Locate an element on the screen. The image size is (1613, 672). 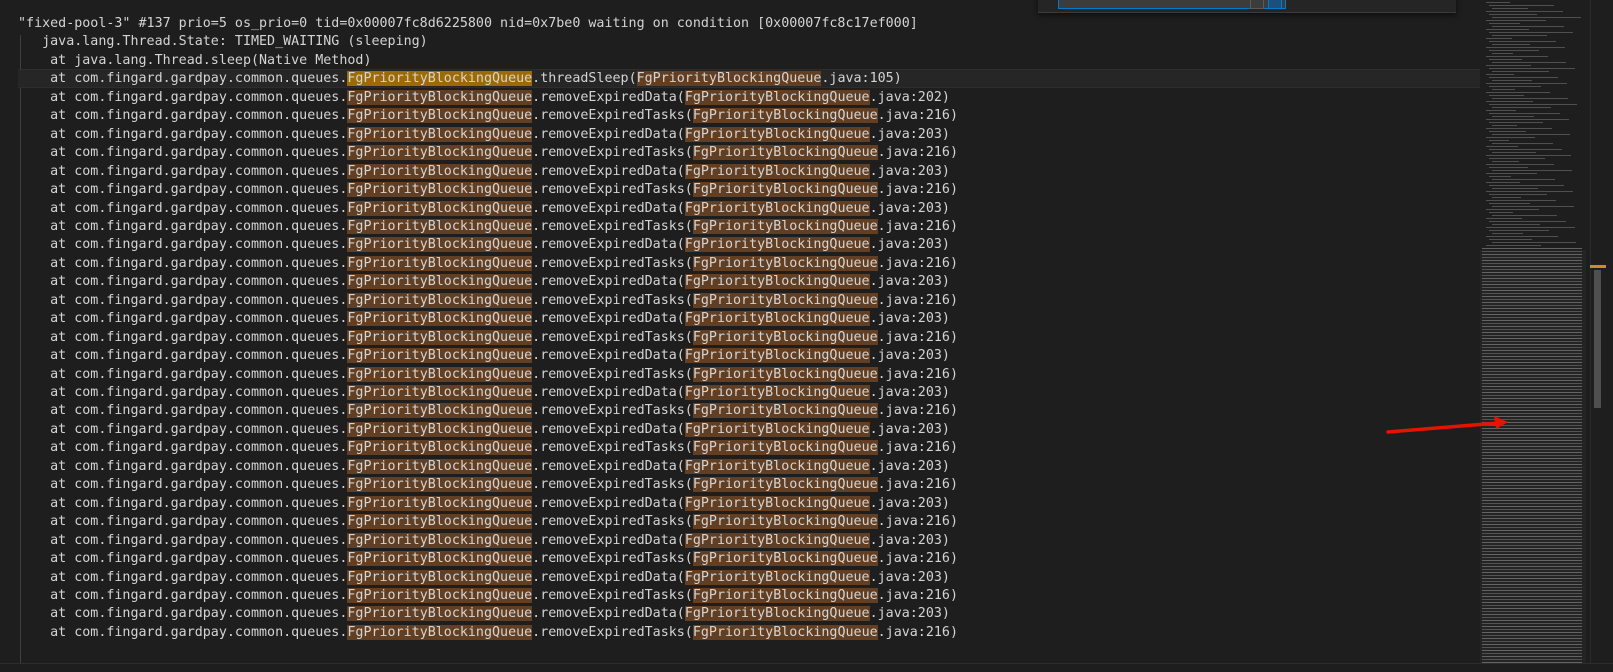
scrollbar-thumb is located at coordinates (1597, 339).